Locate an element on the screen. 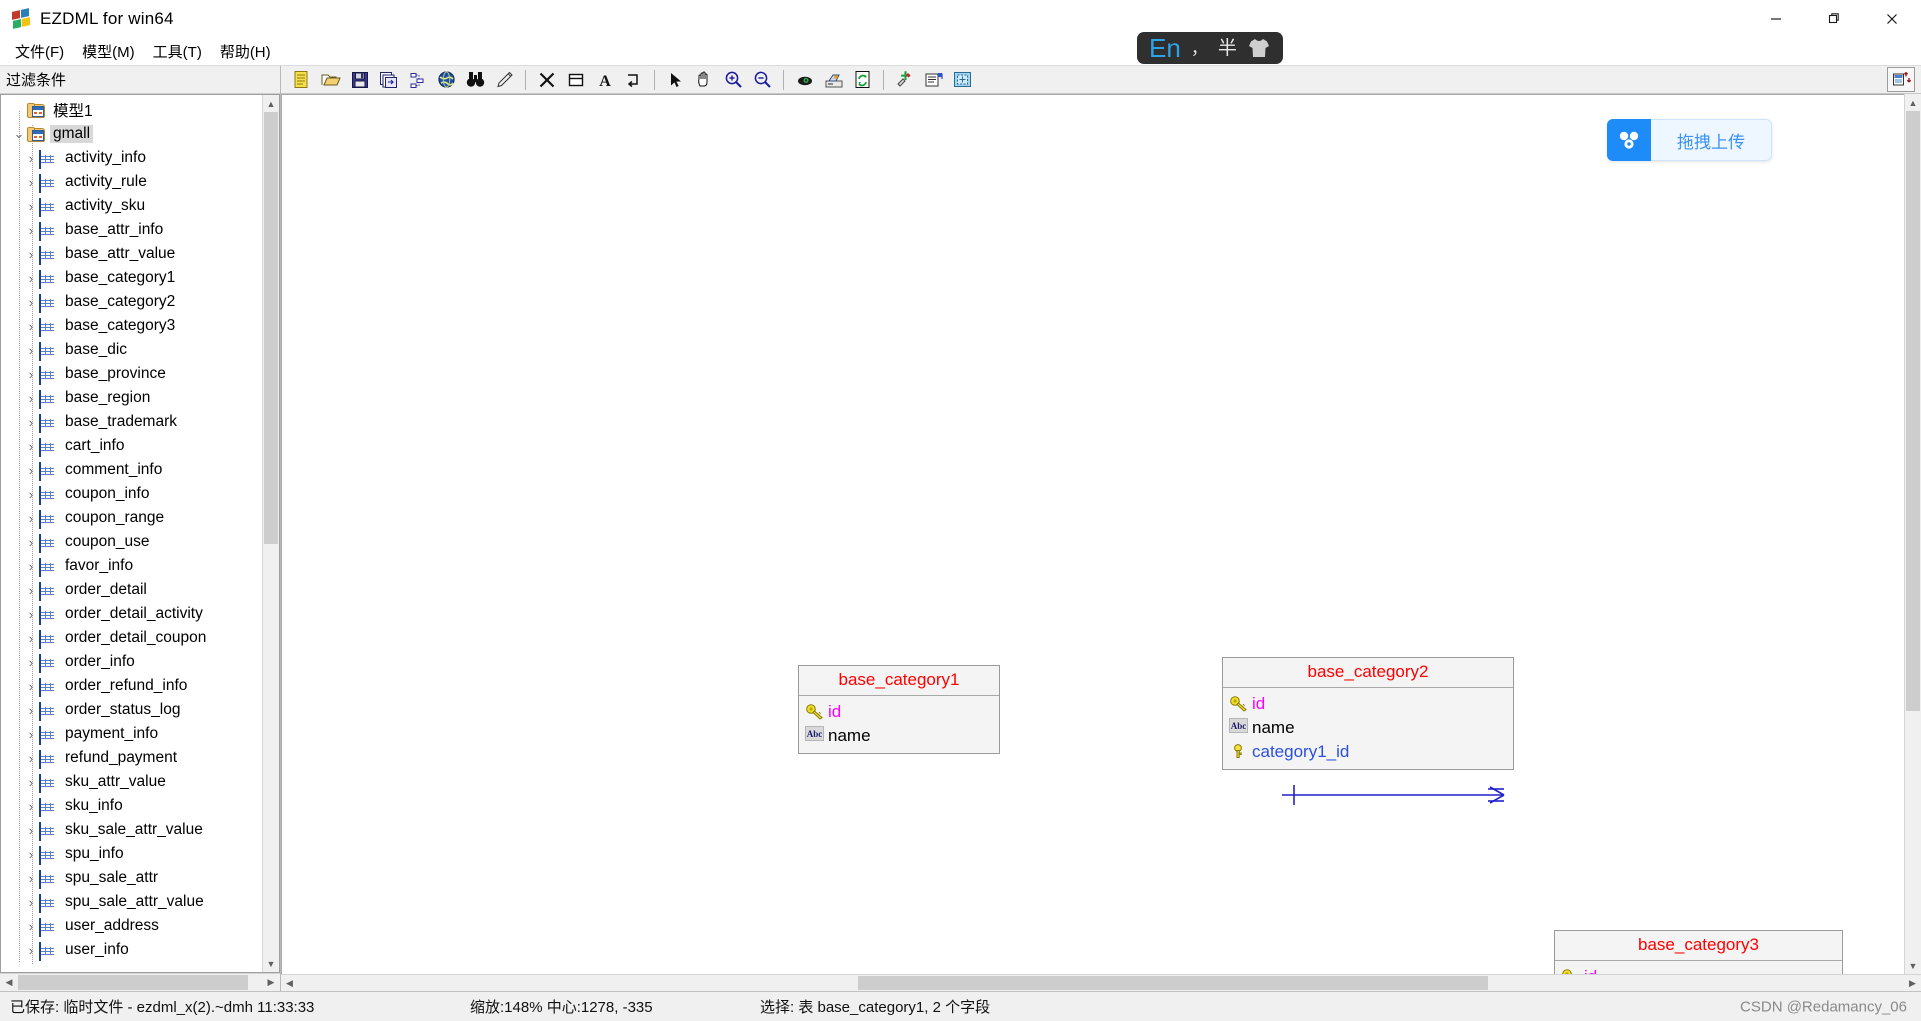 This screenshot has width=1921, height=1021. tree-scroll-up-arrow: ▲ is located at coordinates (271, 103).